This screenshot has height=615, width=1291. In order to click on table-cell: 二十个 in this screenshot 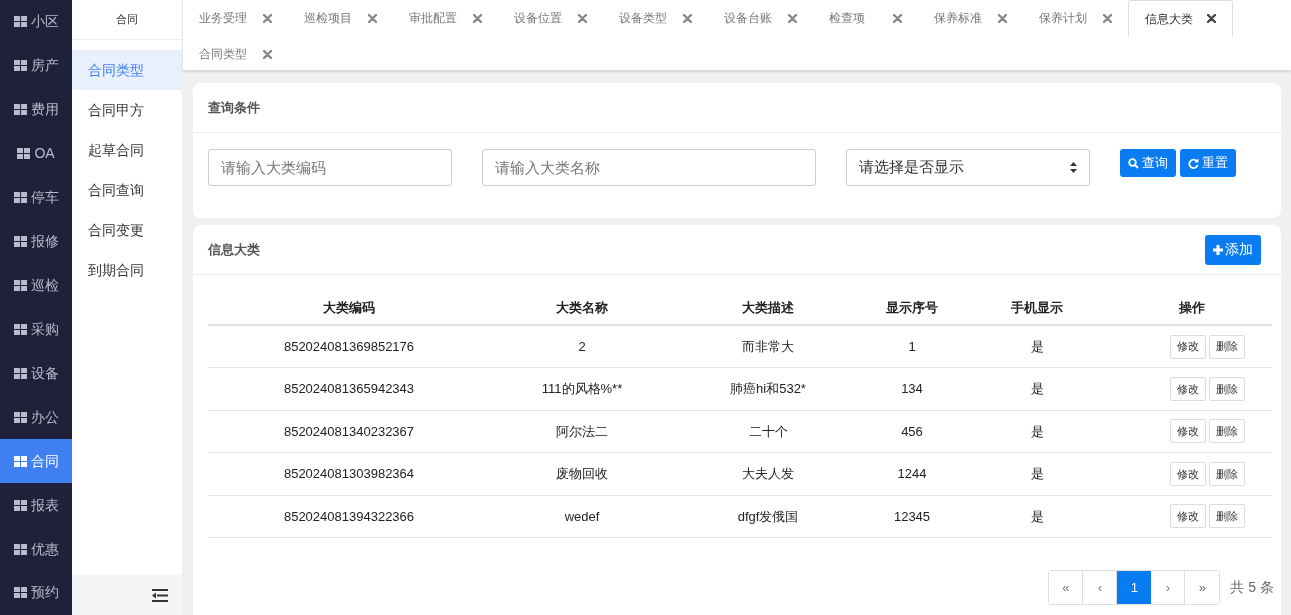, I will do `click(768, 431)`.